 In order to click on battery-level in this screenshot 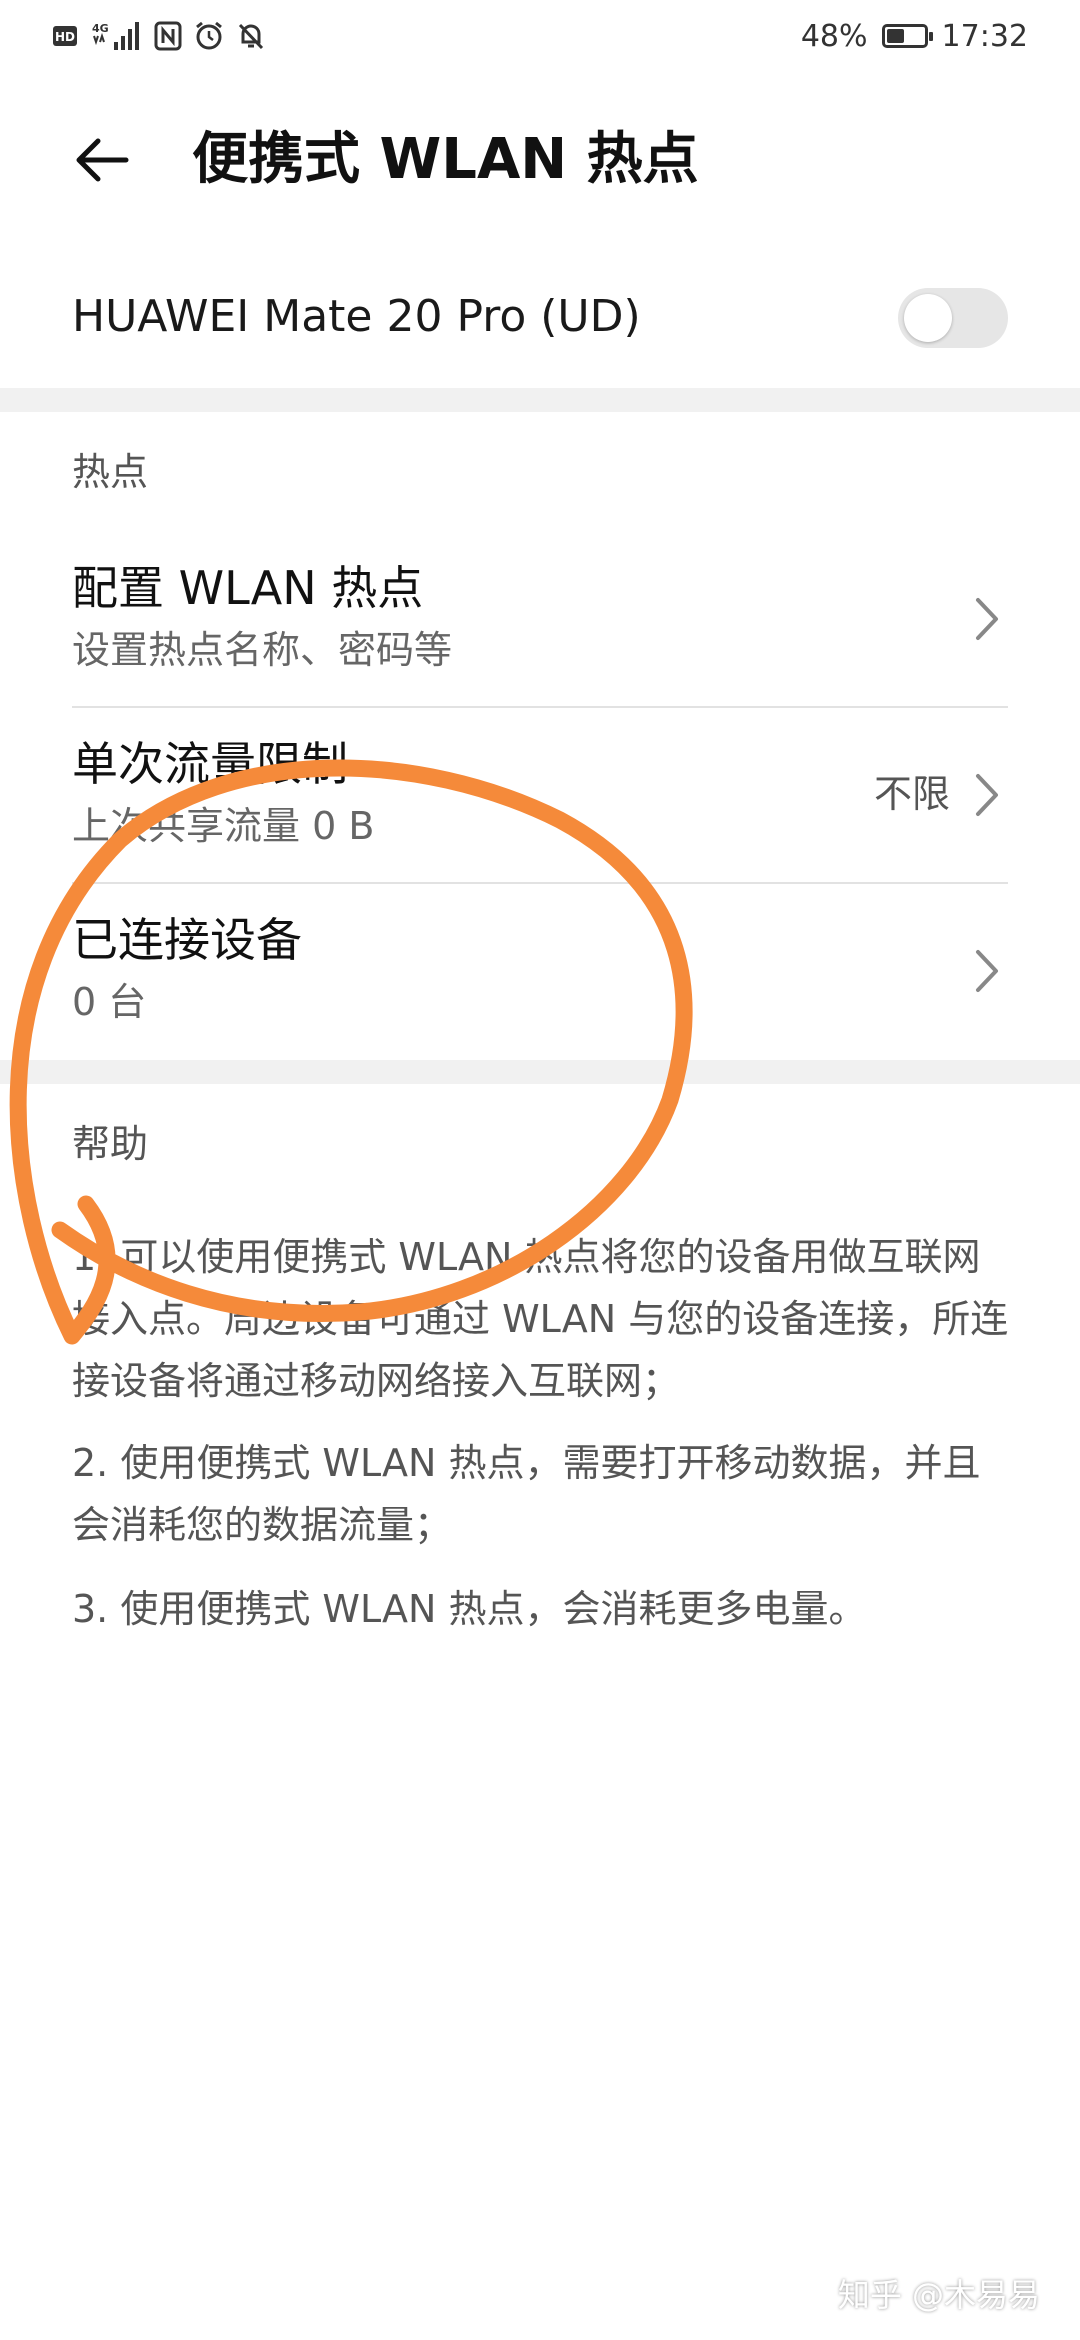, I will do `click(895, 36)`.